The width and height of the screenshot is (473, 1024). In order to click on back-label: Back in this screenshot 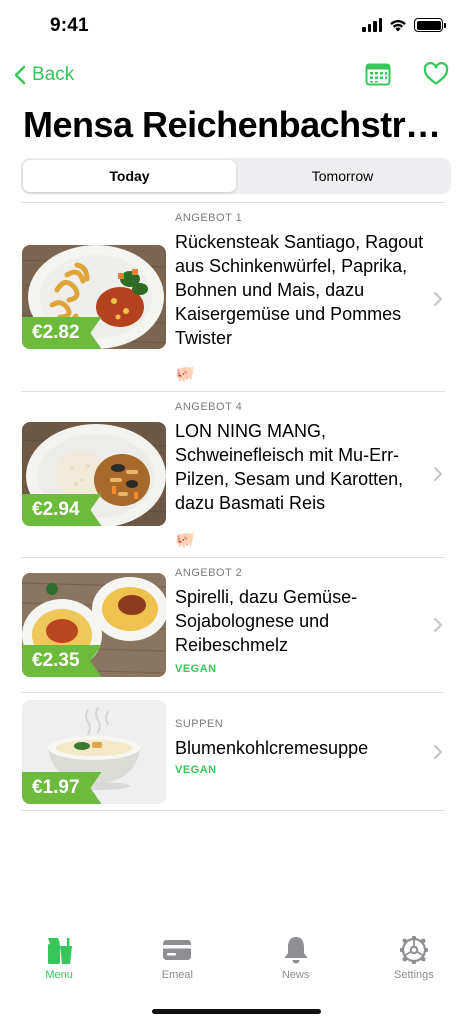, I will do `click(53, 74)`.